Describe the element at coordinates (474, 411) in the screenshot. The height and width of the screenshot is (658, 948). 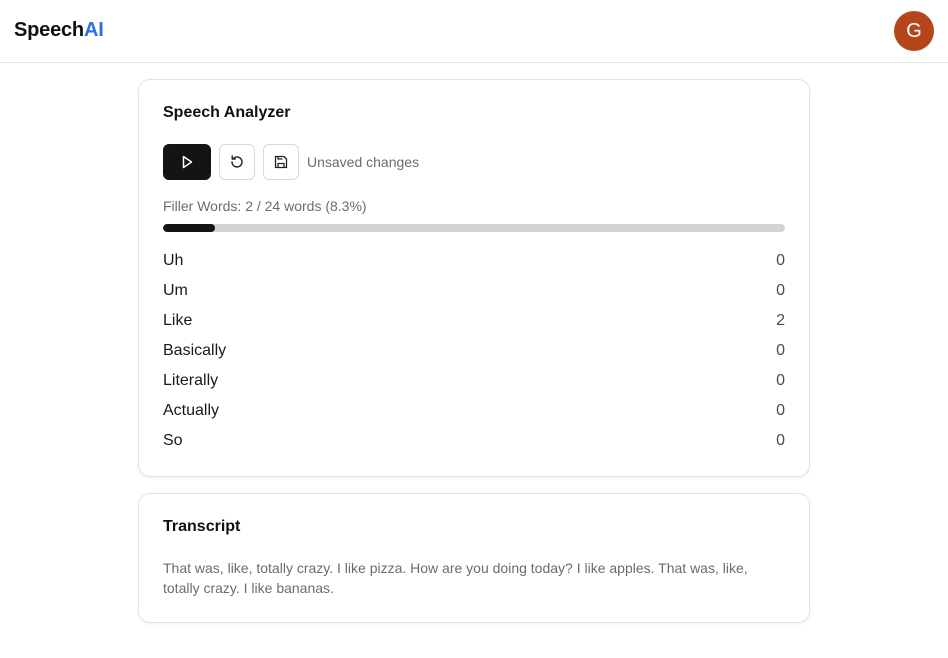
I see `filler-word-row: Actually 0` at that location.